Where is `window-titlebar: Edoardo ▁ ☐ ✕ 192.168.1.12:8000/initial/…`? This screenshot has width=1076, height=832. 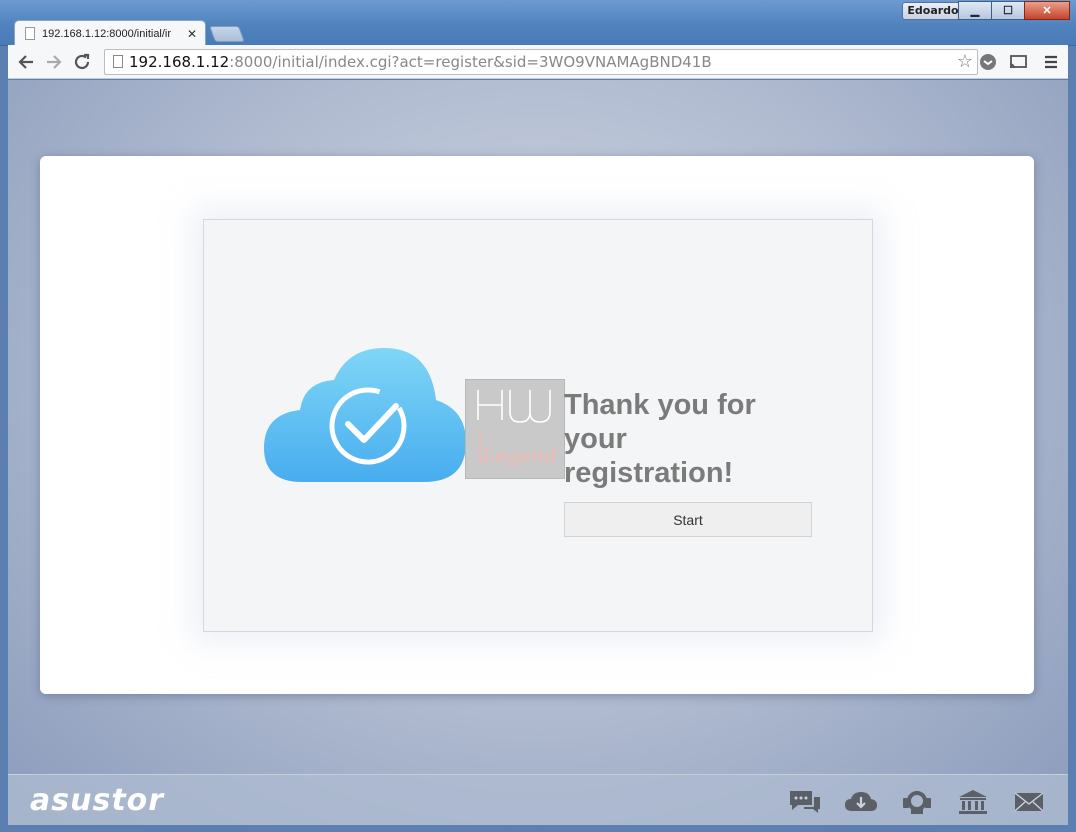
window-titlebar: Edoardo ▁ ☐ ✕ 192.168.1.12:8000/initial/… is located at coordinates (538, 23).